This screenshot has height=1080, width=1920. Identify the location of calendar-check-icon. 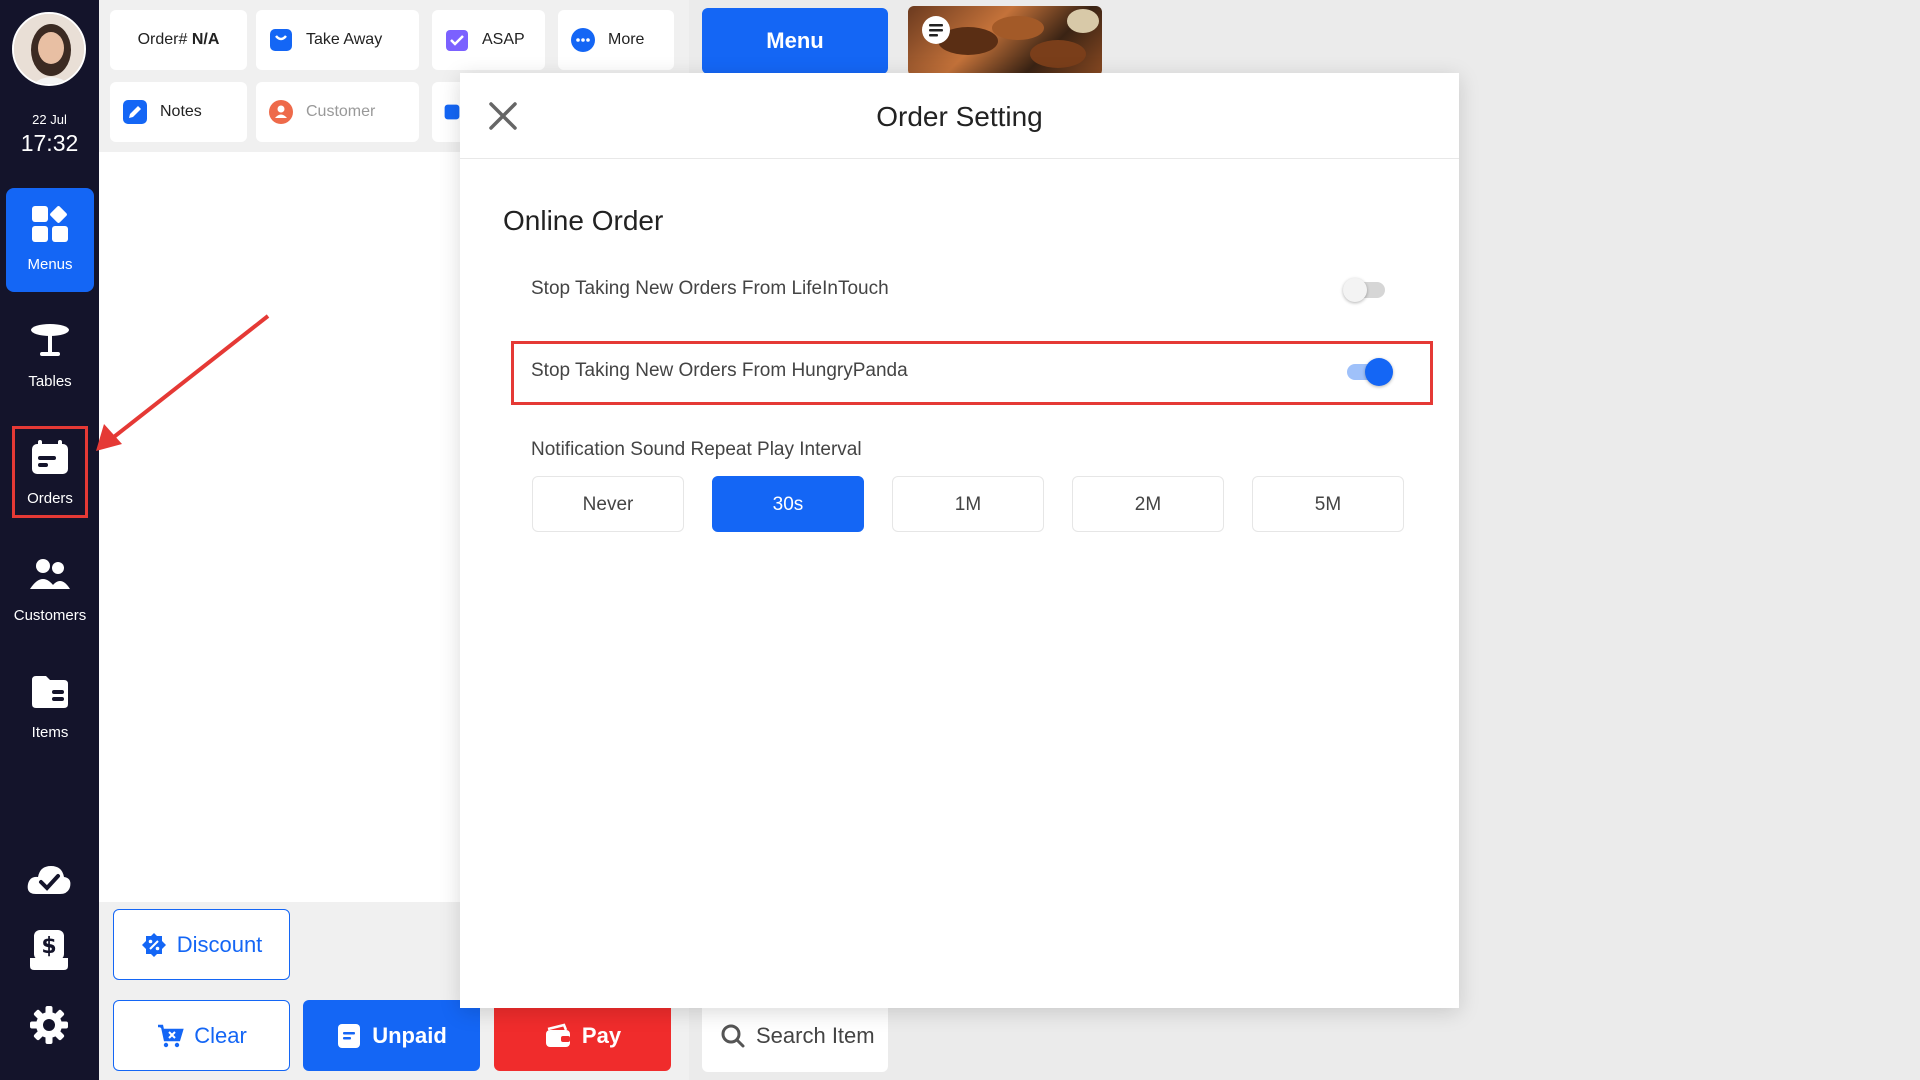
(457, 40).